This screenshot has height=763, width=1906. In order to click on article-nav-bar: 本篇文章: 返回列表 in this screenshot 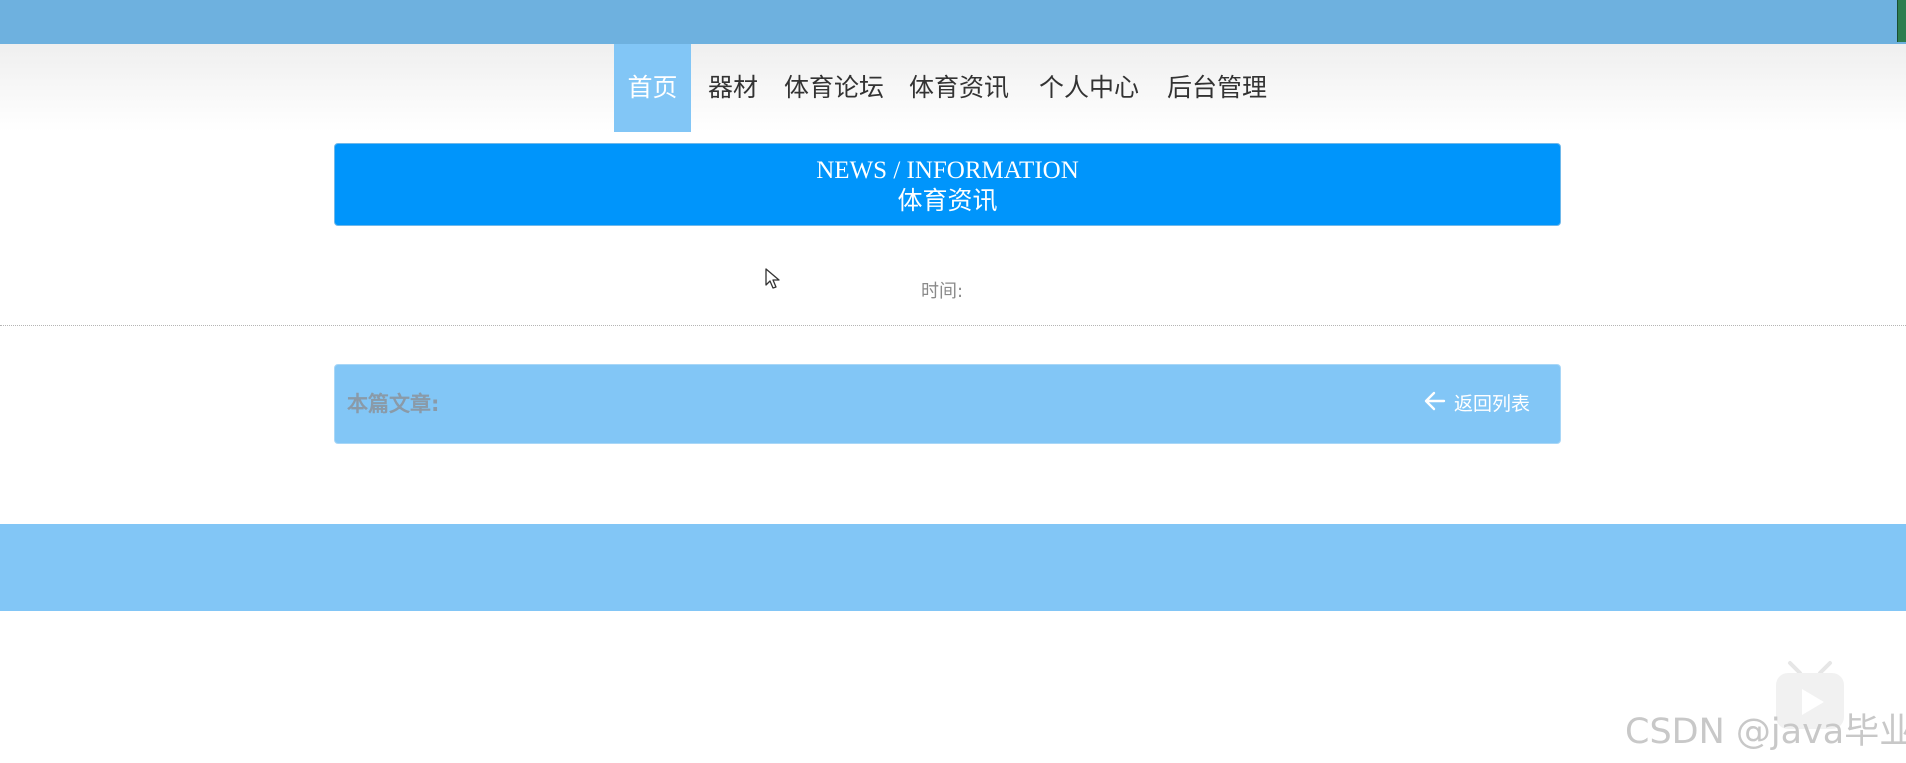, I will do `click(947, 404)`.